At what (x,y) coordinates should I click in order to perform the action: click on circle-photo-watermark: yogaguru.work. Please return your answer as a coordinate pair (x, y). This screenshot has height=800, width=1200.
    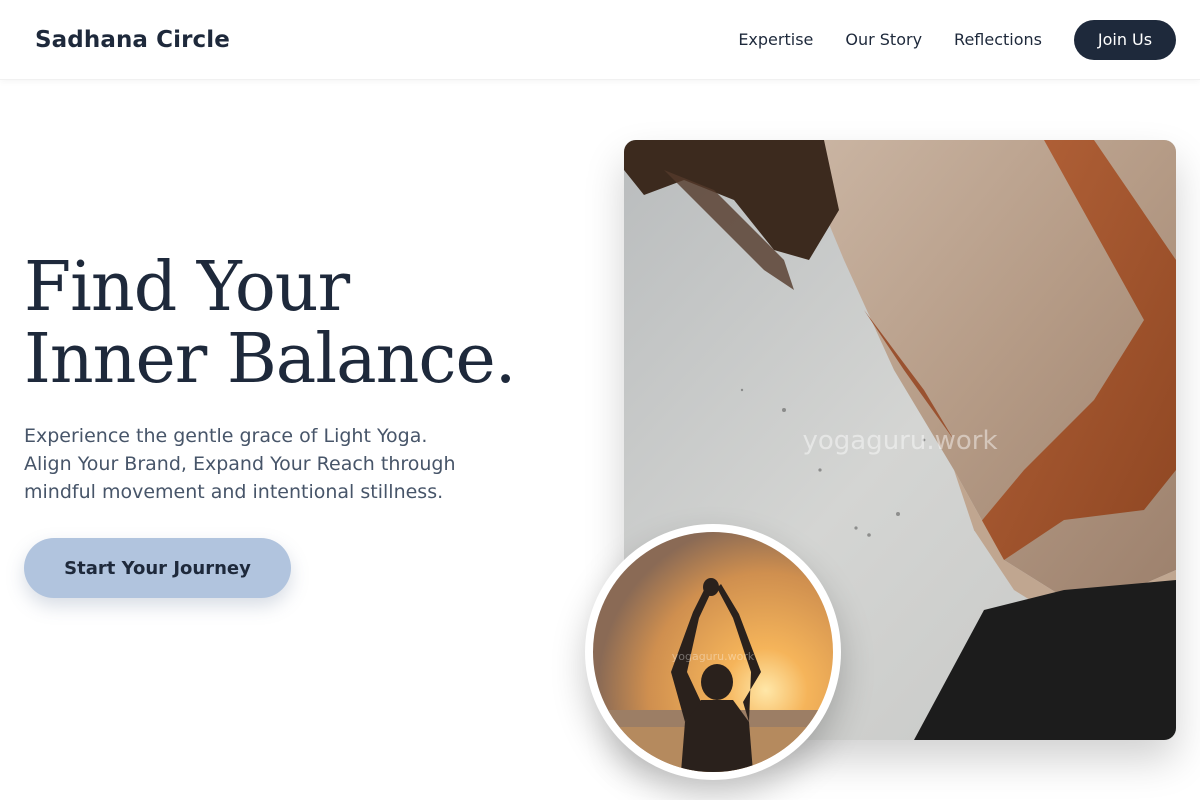
    Looking at the image, I should click on (713, 656).